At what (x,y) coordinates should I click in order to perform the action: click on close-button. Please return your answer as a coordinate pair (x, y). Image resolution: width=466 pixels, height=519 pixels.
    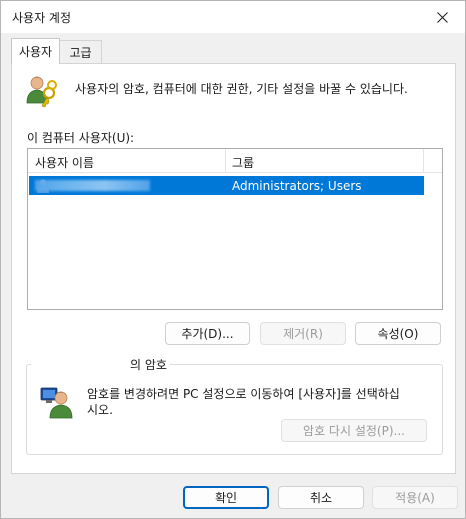
    Looking at the image, I should click on (442, 17).